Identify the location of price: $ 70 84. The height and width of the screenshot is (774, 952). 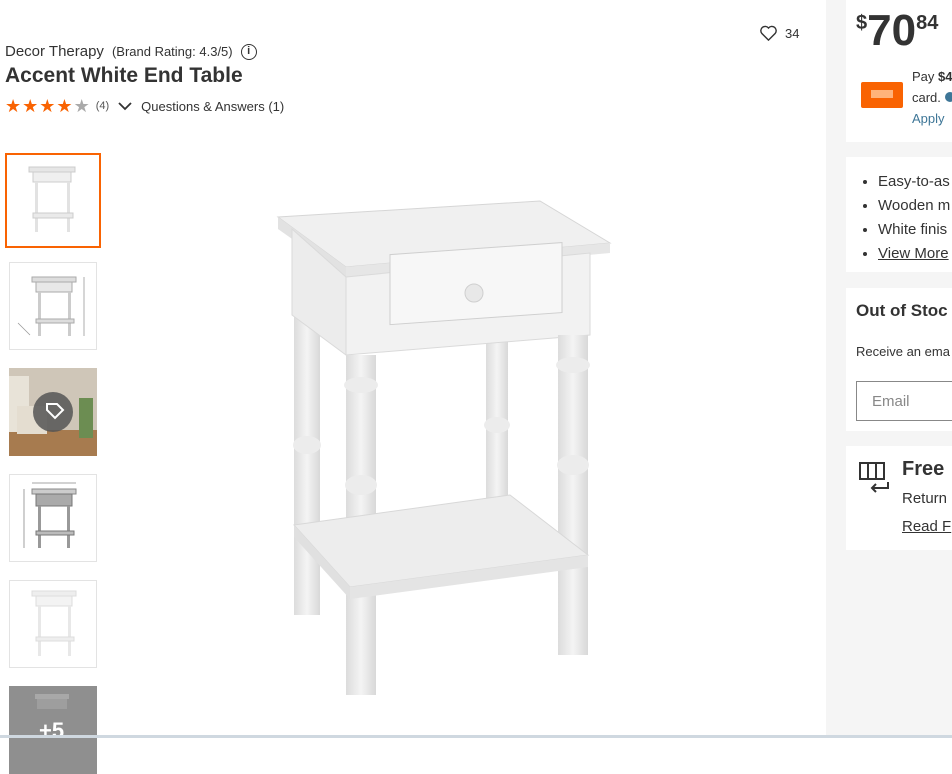
(897, 31).